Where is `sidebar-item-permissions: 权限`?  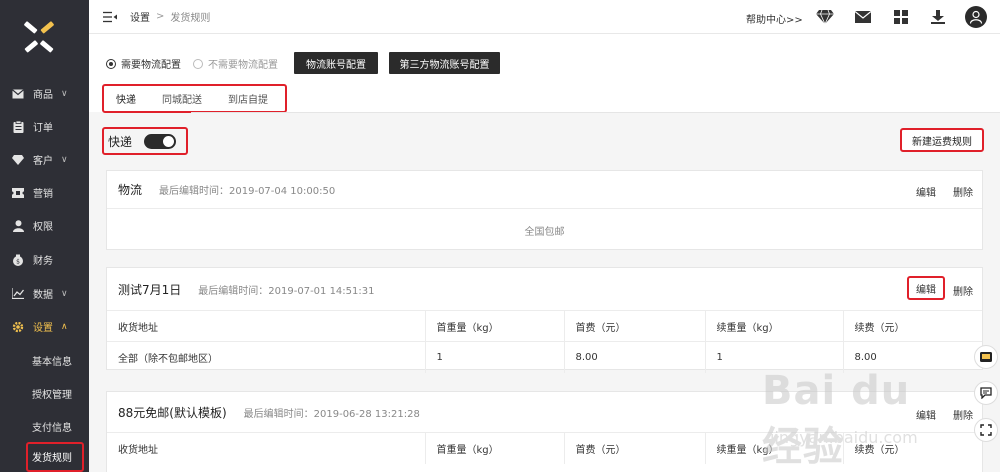 sidebar-item-permissions: 权限 is located at coordinates (44, 225).